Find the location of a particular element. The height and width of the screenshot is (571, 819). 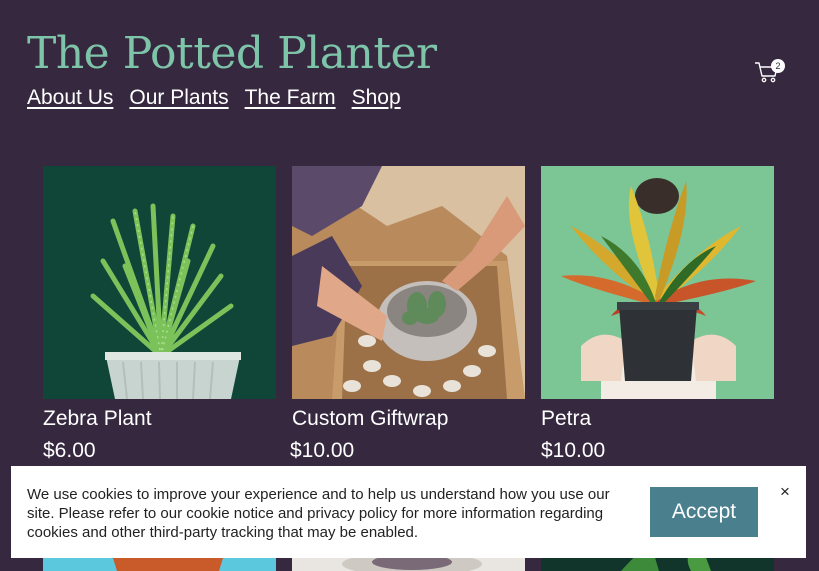

site-logo: The Potted Planter is located at coordinates (232, 54).